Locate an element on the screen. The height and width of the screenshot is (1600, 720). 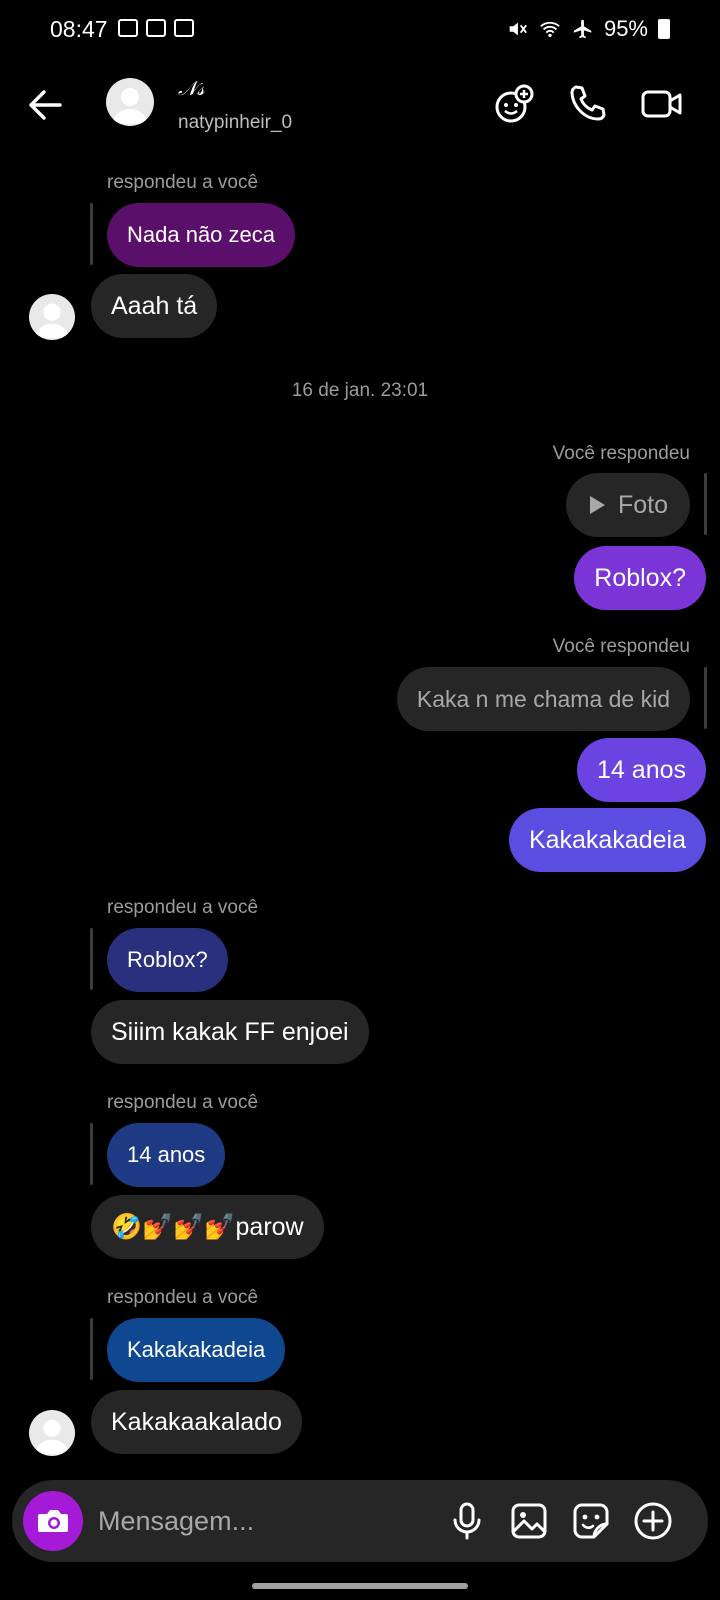
battery-icon is located at coordinates (664, 29).